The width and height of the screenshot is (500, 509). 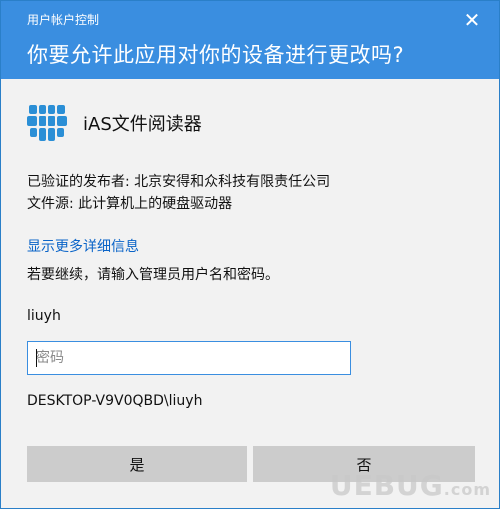 I want to click on ias-app-icon, so click(x=47, y=123).